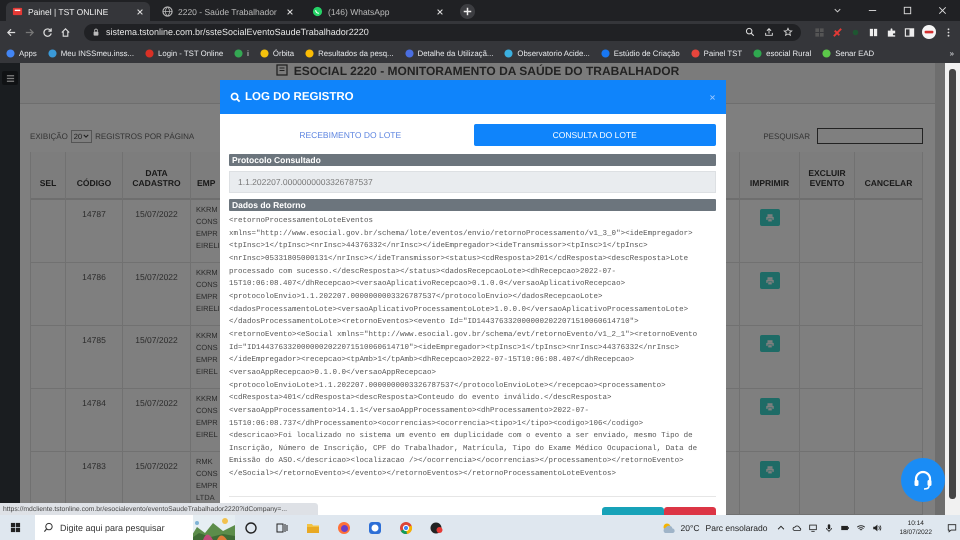 This screenshot has width=960, height=540. Describe the element at coordinates (378, 11) in the screenshot. I see `browser-tab: (146) WhatsApp` at that location.